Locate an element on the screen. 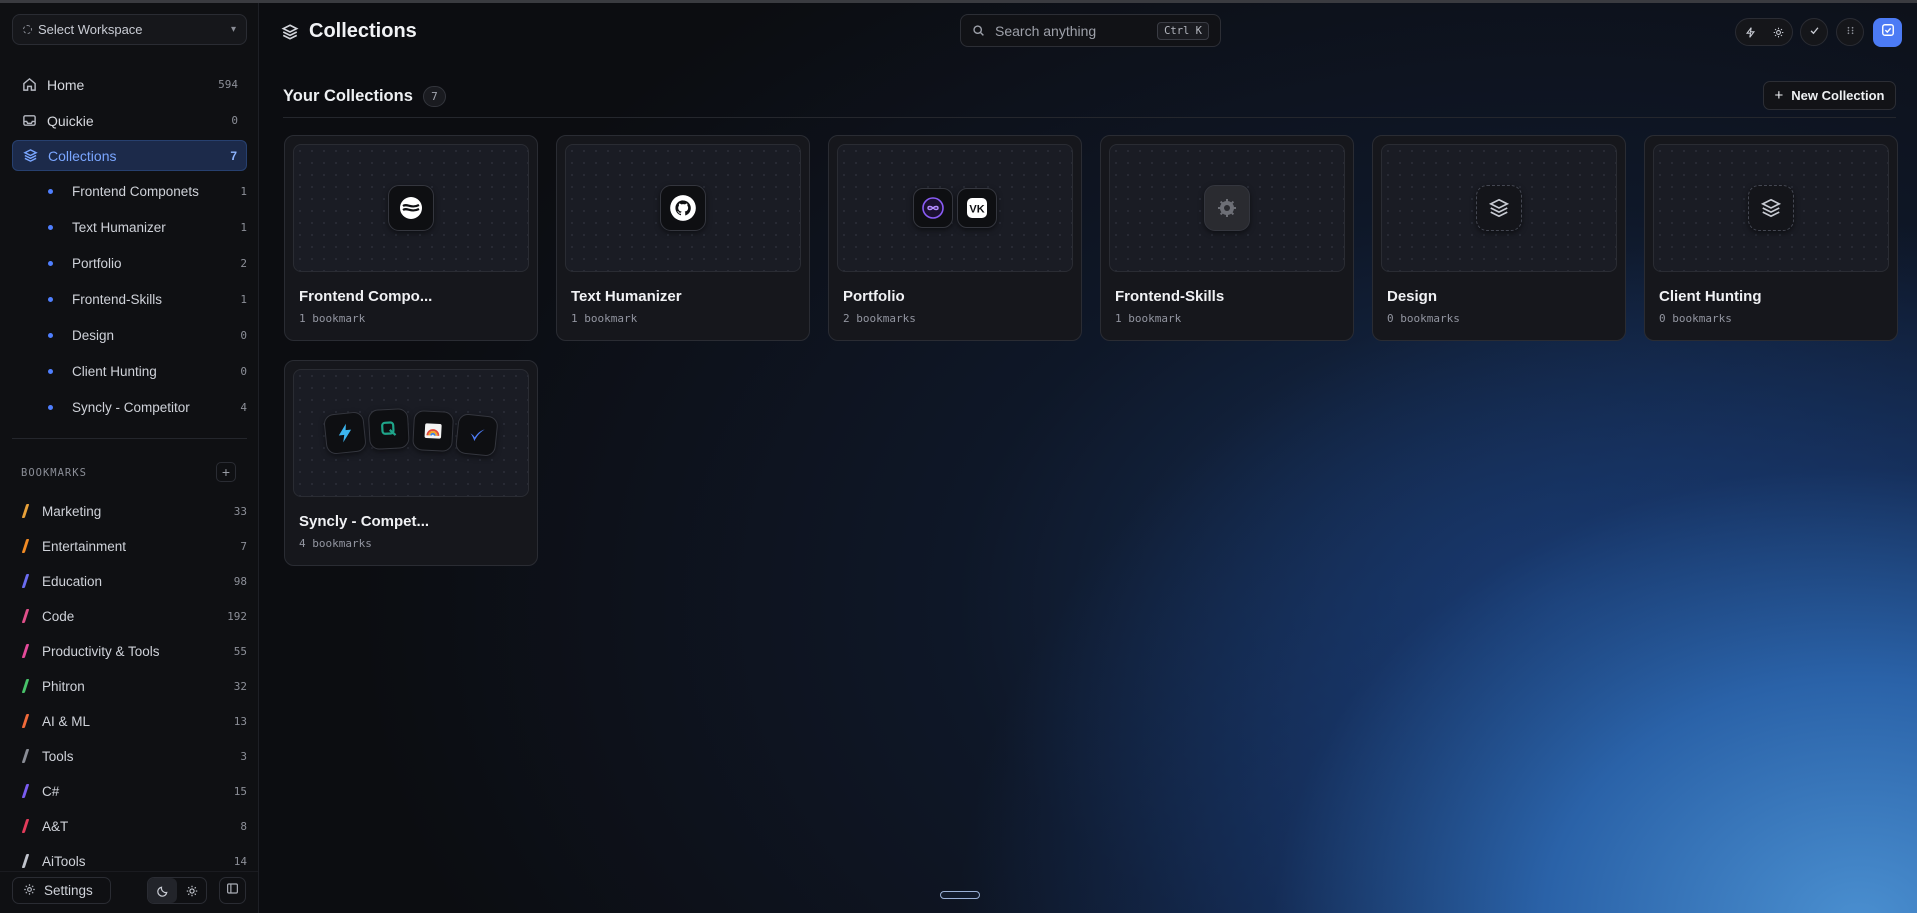 The width and height of the screenshot is (1917, 913). collection-item: Text Humanizer 1 is located at coordinates (143, 227).